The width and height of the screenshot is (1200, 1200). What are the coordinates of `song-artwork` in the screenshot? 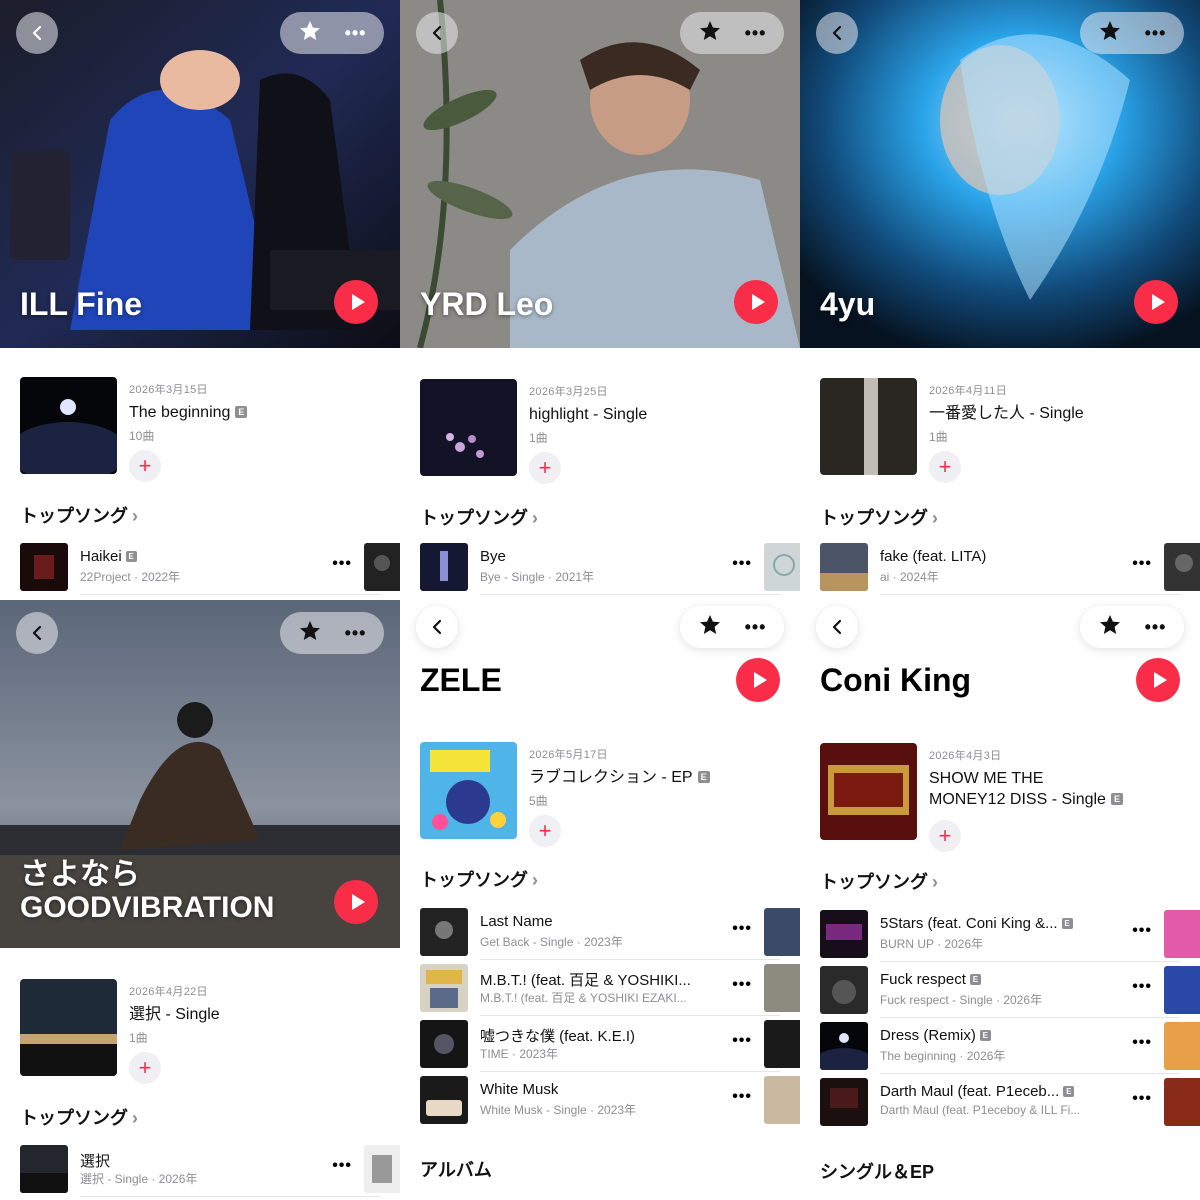 It's located at (44, 567).